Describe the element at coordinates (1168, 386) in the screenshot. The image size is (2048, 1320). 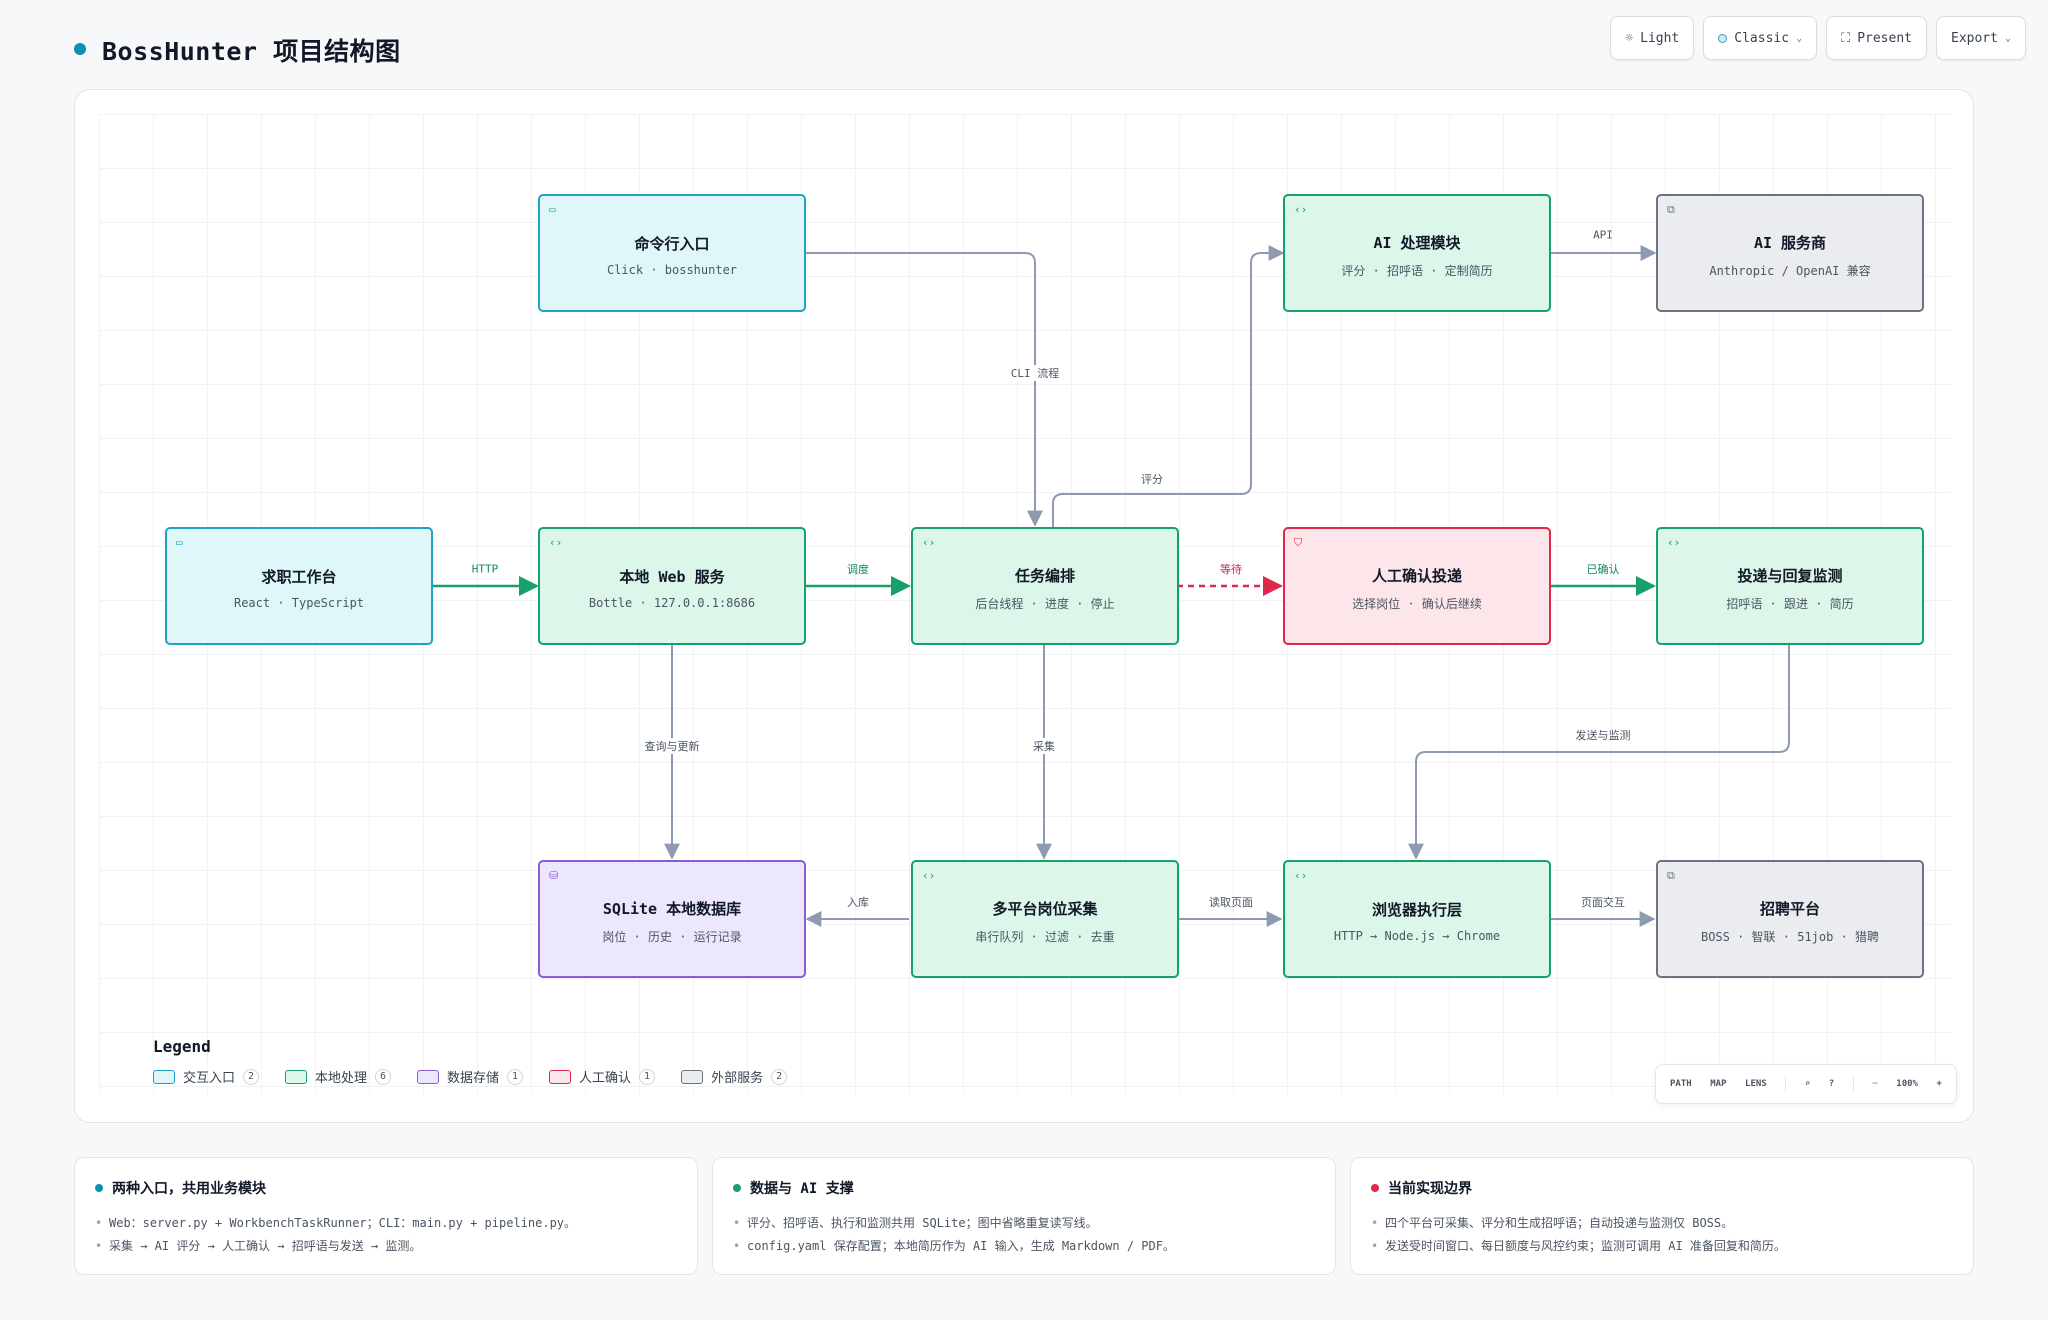
I see `edge-orchestrator-to-ai` at that location.